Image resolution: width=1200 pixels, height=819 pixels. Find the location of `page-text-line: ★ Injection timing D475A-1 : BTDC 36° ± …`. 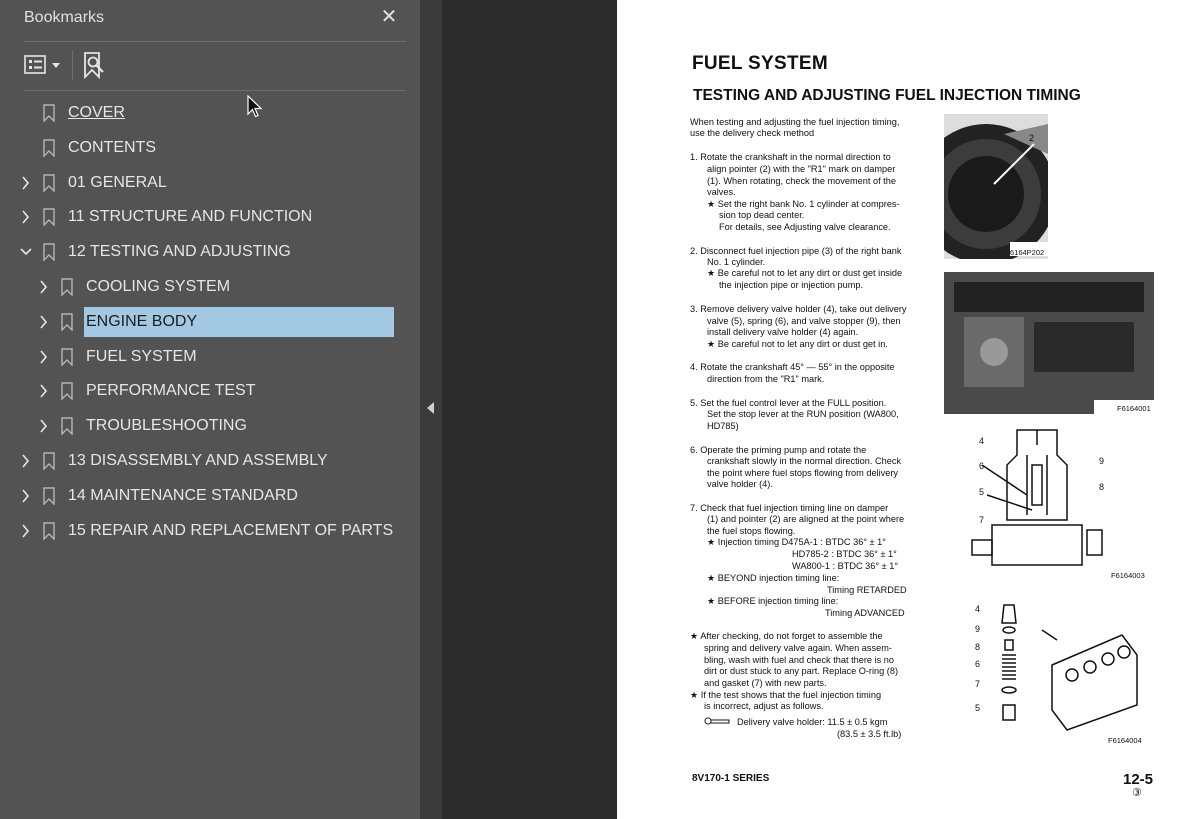

page-text-line: ★ Injection timing D475A-1 : BTDC 36° ± … is located at coordinates (796, 542).